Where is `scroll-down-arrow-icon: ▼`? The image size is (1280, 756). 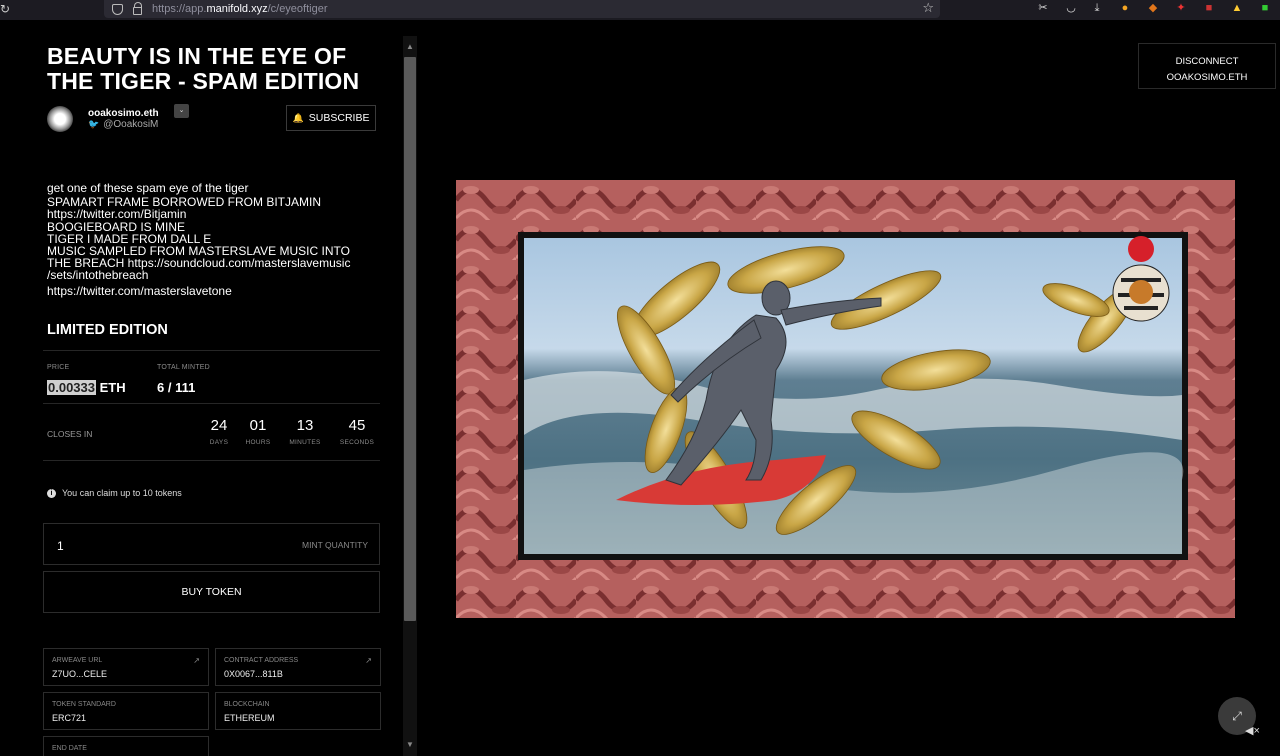
scroll-down-arrow-icon: ▼ is located at coordinates (410, 744).